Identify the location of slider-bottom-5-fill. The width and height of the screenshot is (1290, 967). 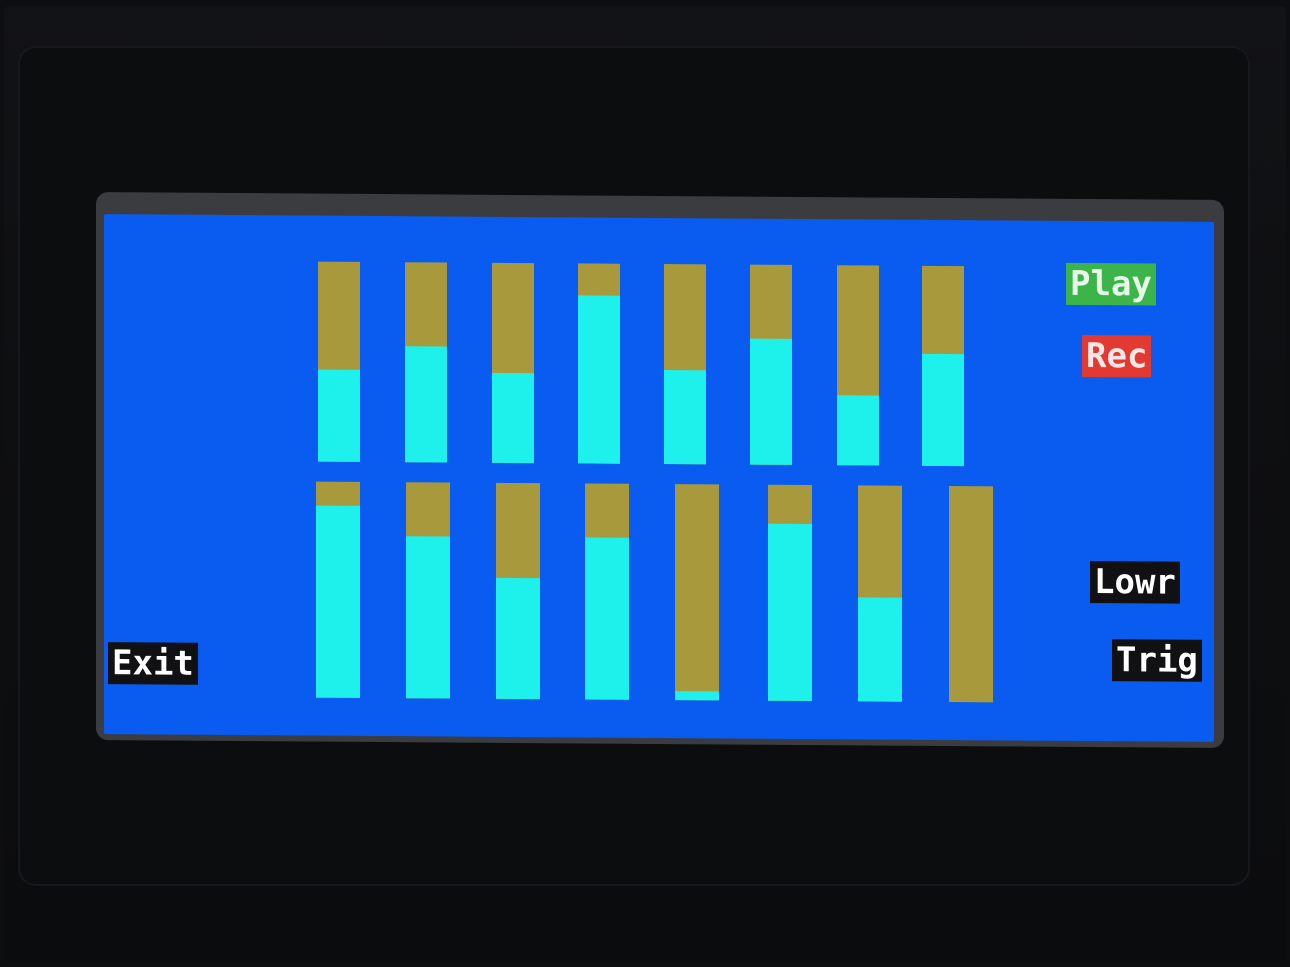
(697, 696).